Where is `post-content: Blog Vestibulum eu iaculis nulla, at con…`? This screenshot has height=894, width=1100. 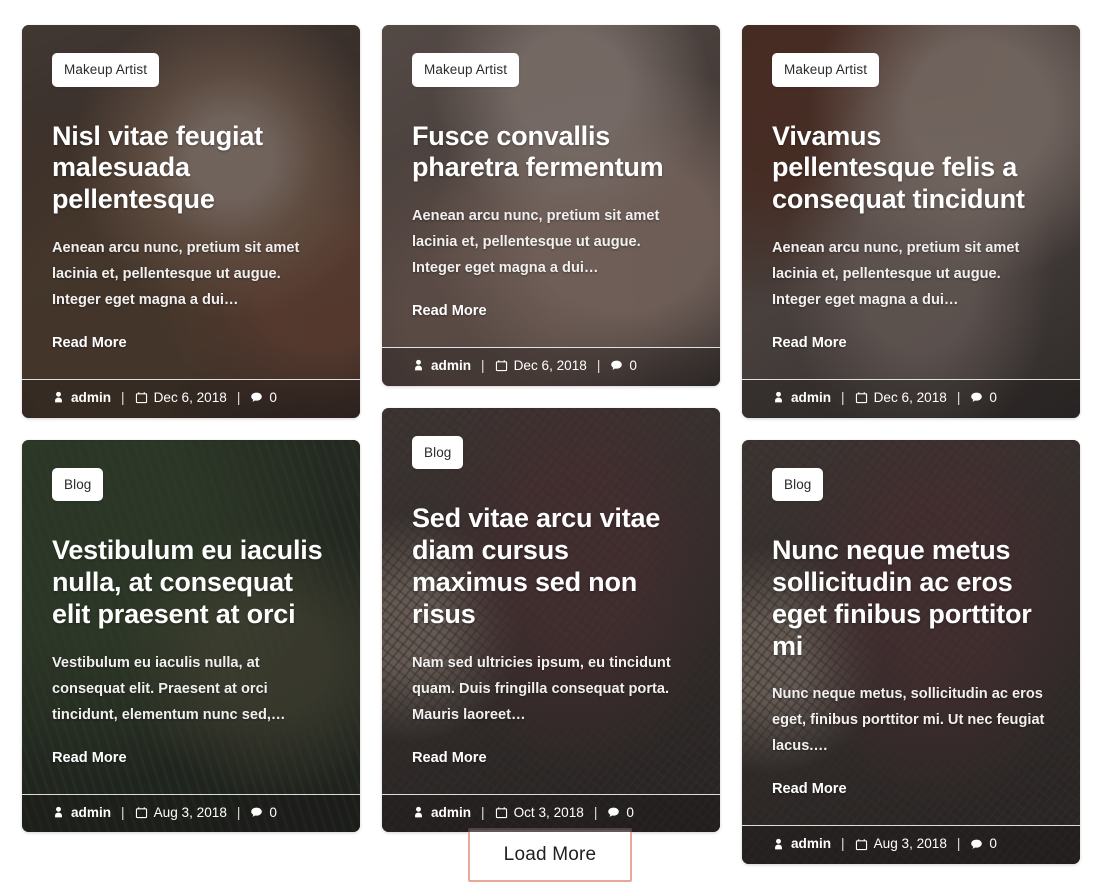 post-content: Blog Vestibulum eu iaculis nulla, at con… is located at coordinates (191, 617).